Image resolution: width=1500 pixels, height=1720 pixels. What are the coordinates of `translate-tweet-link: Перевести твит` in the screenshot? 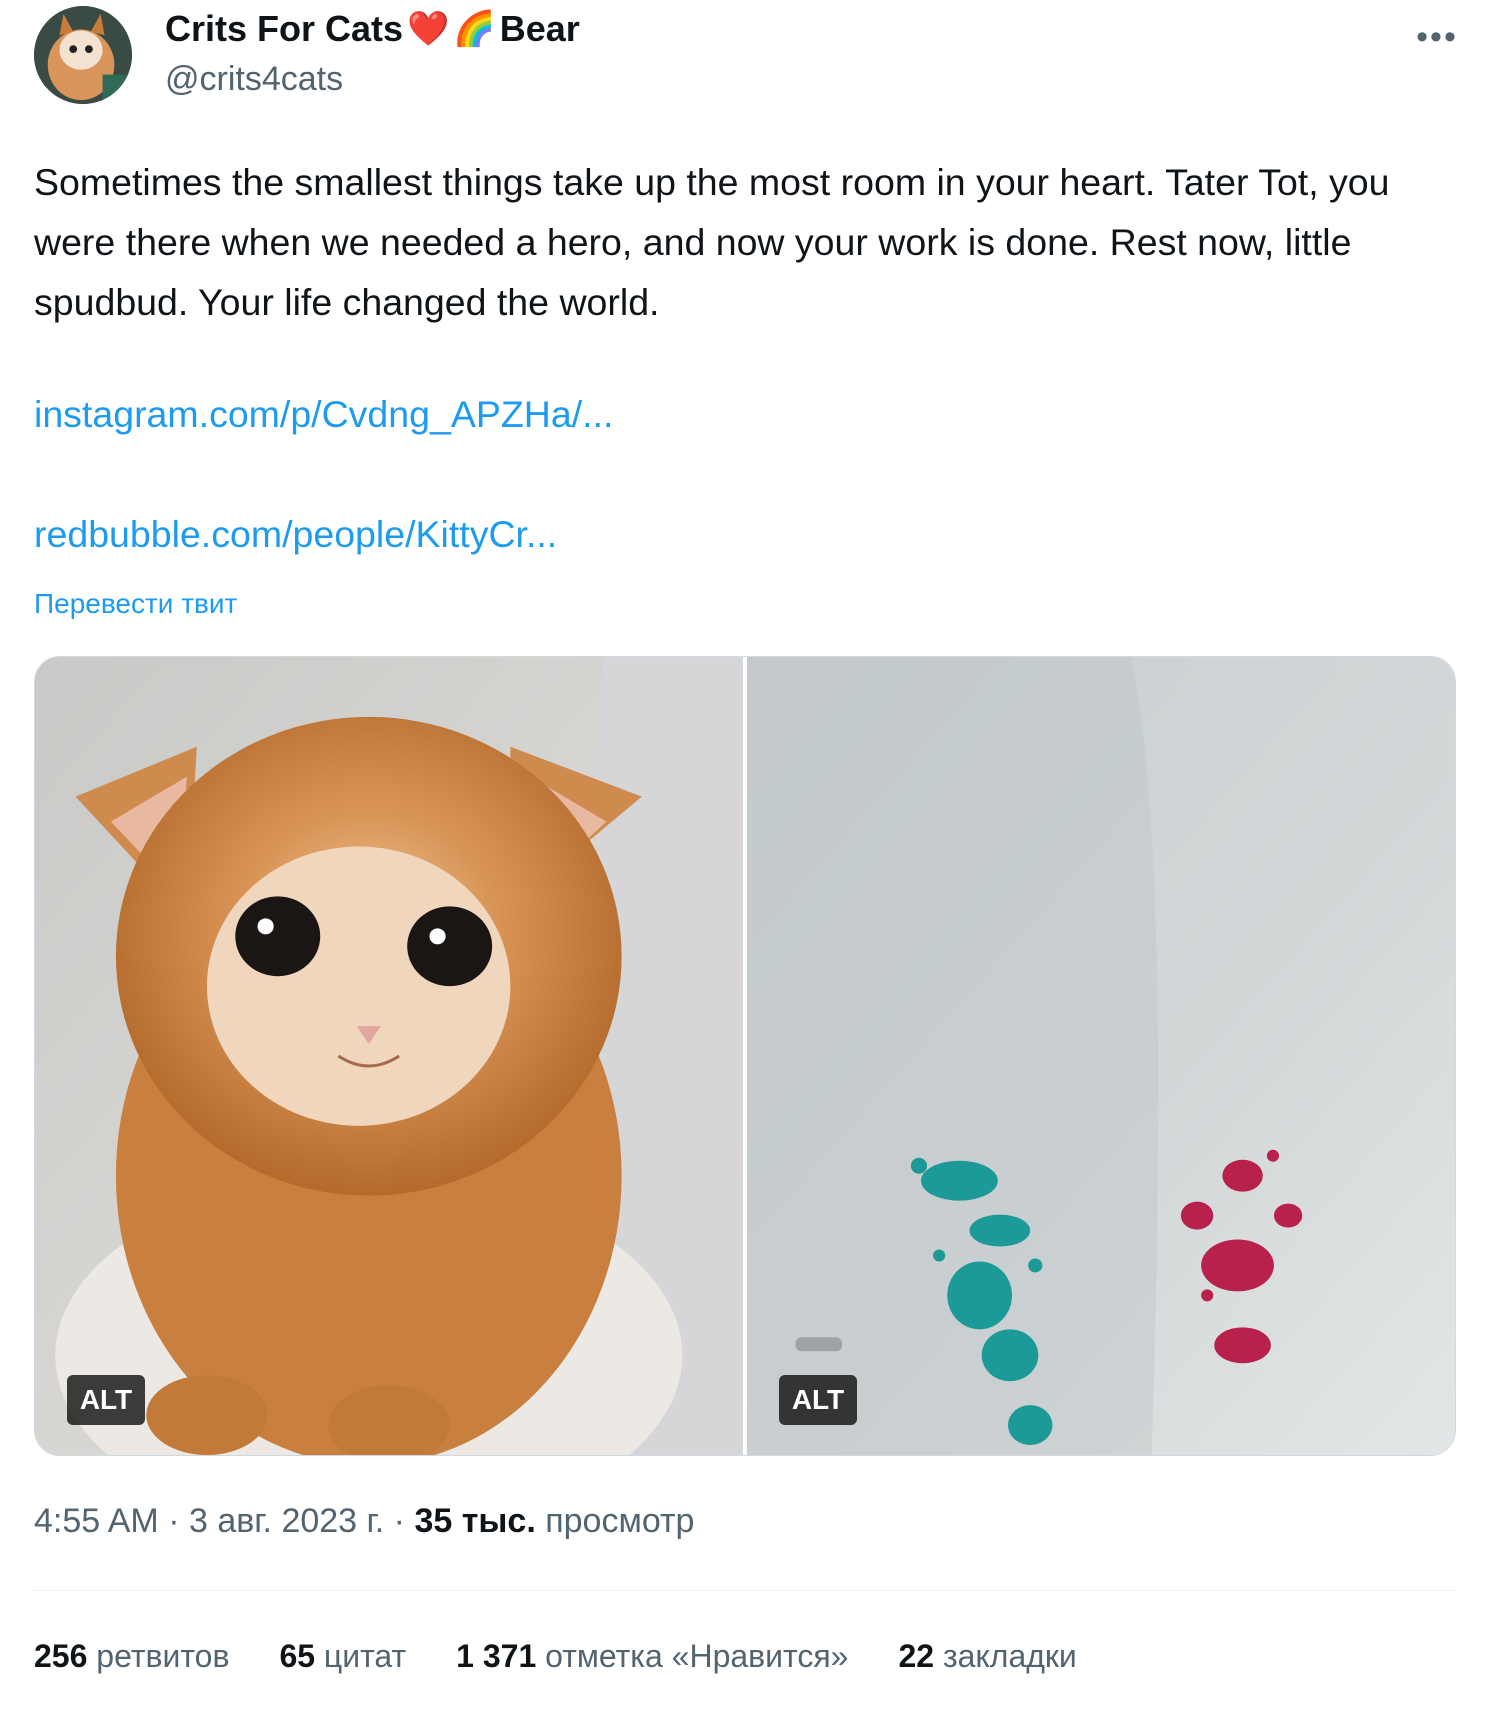 It's located at (135, 604).